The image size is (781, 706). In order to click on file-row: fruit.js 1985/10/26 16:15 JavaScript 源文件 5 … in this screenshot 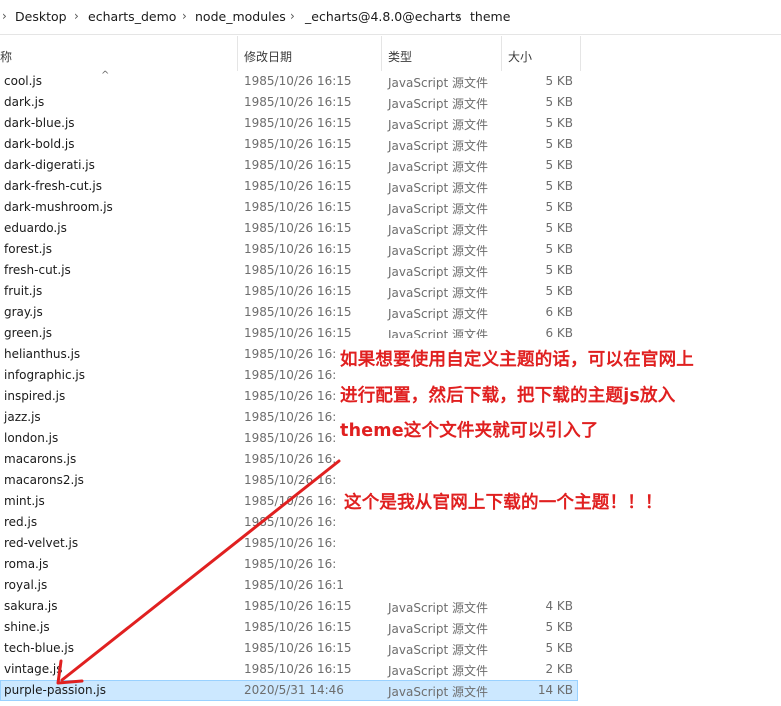, I will do `click(390, 291)`.